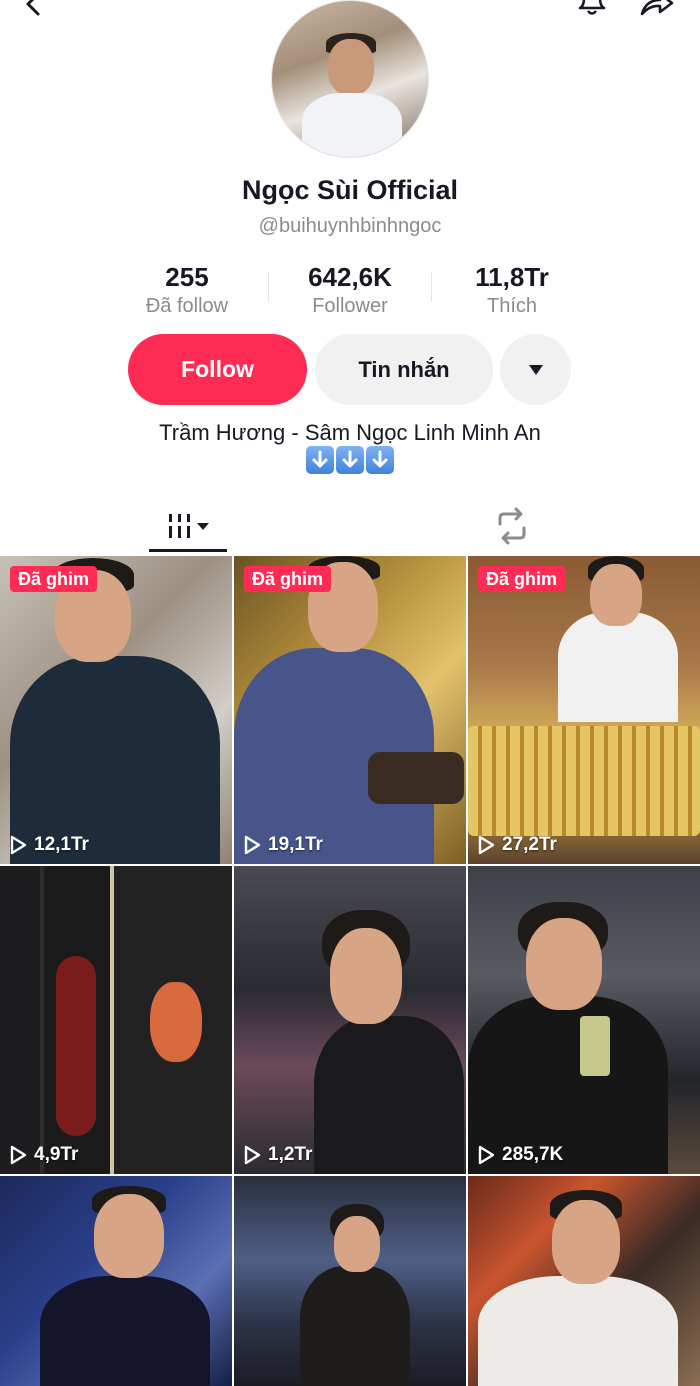 The height and width of the screenshot is (1386, 700). What do you see at coordinates (33, 11) in the screenshot?
I see `chevron-left-icon` at bounding box center [33, 11].